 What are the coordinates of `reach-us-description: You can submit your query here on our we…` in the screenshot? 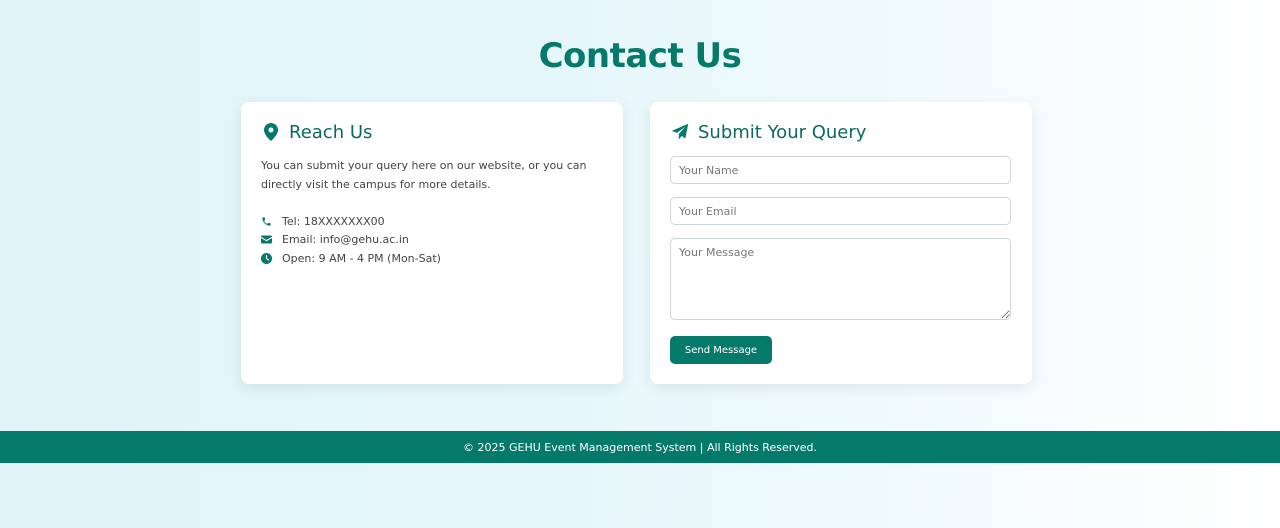 It's located at (424, 175).